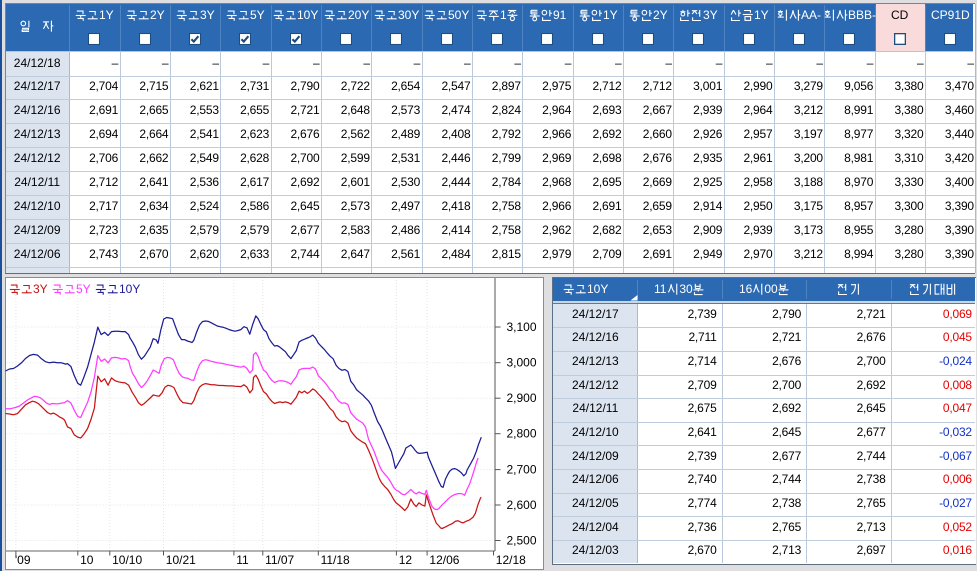 This screenshot has width=977, height=571. What do you see at coordinates (746, 289) in the screenshot?
I see `svg-text: 16` at bounding box center [746, 289].